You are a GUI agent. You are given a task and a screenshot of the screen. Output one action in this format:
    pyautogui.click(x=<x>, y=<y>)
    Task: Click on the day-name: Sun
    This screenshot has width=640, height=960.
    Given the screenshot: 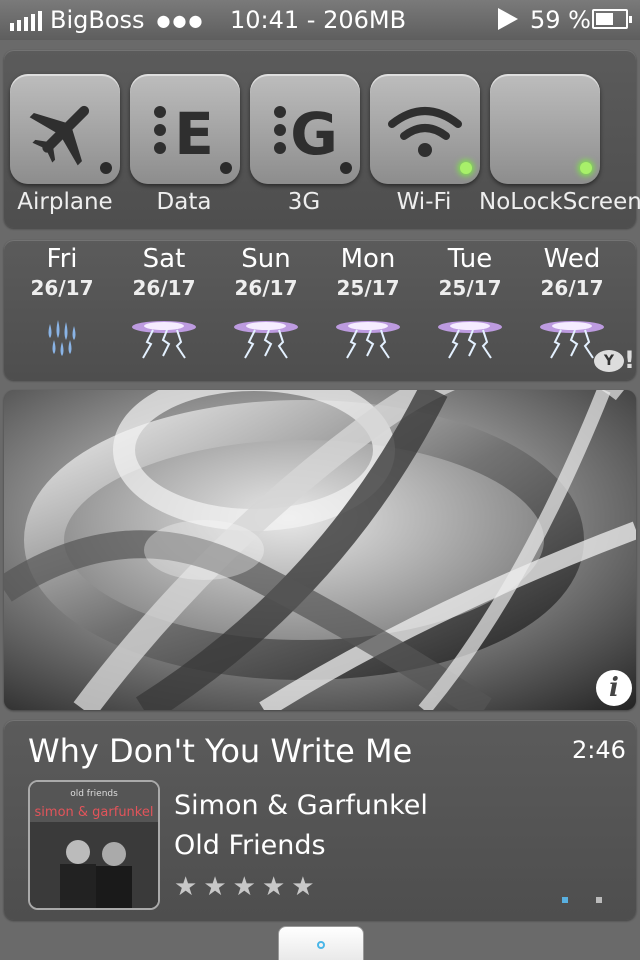 What is the action you would take?
    pyautogui.click(x=266, y=259)
    